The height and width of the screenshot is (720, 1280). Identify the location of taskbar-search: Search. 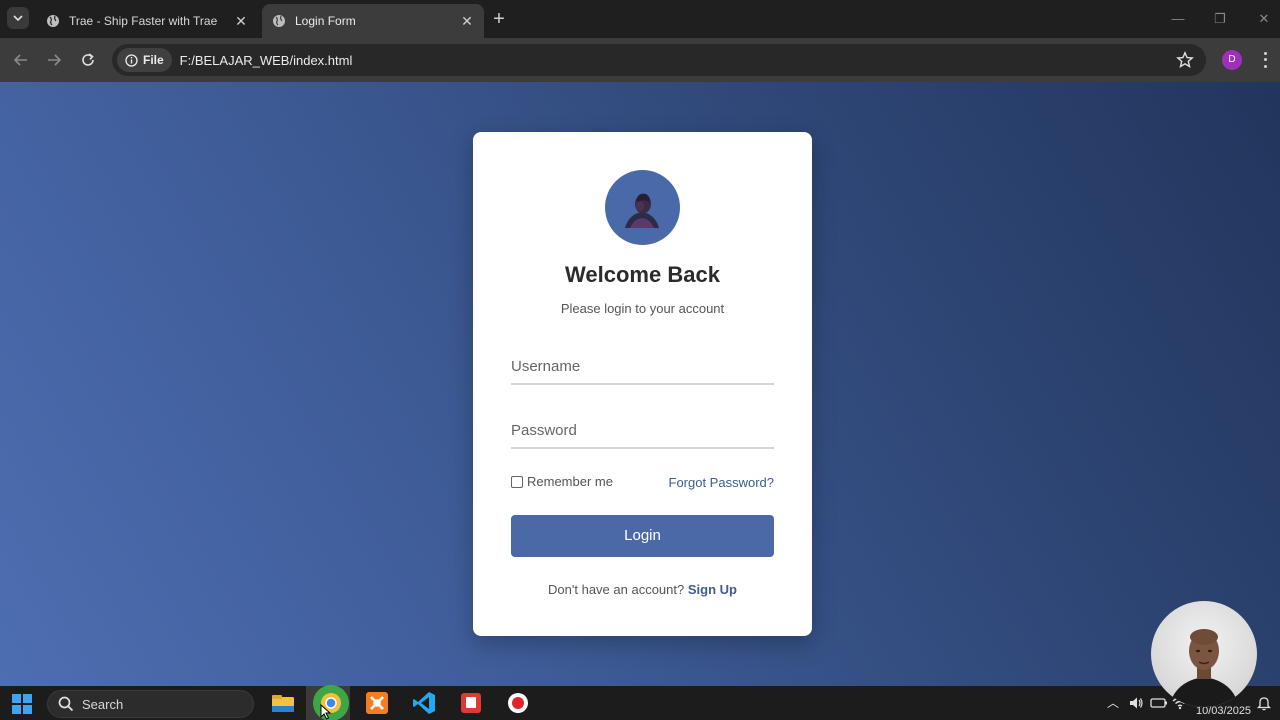
(150, 704).